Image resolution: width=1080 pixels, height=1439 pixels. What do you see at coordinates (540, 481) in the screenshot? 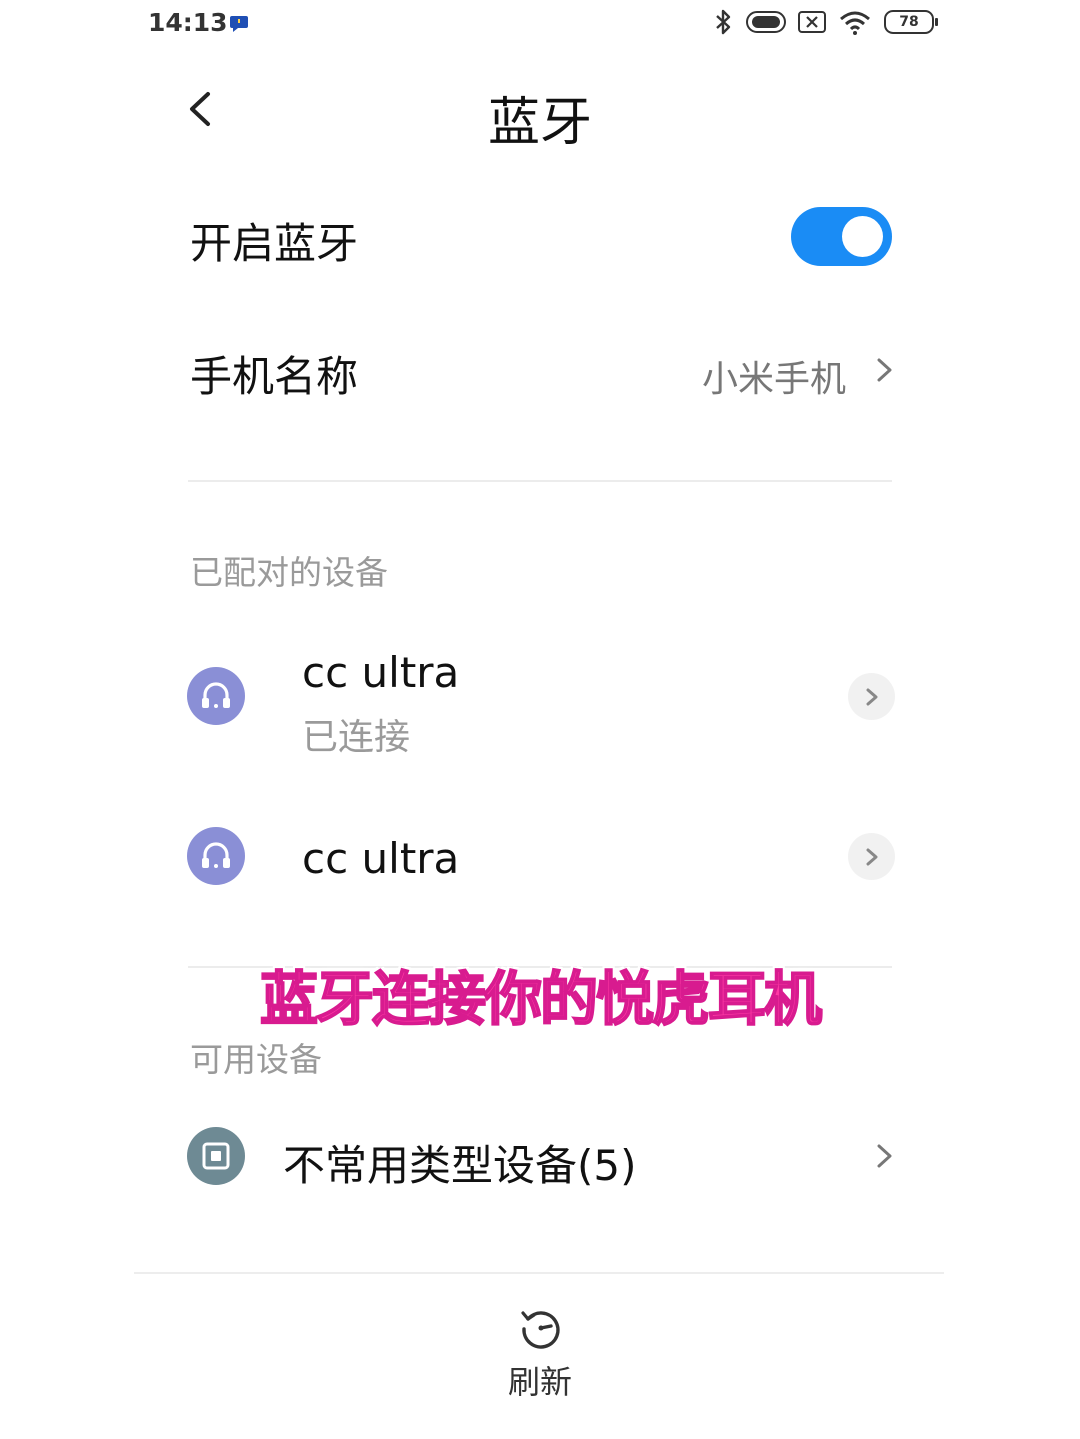
I see `divider` at bounding box center [540, 481].